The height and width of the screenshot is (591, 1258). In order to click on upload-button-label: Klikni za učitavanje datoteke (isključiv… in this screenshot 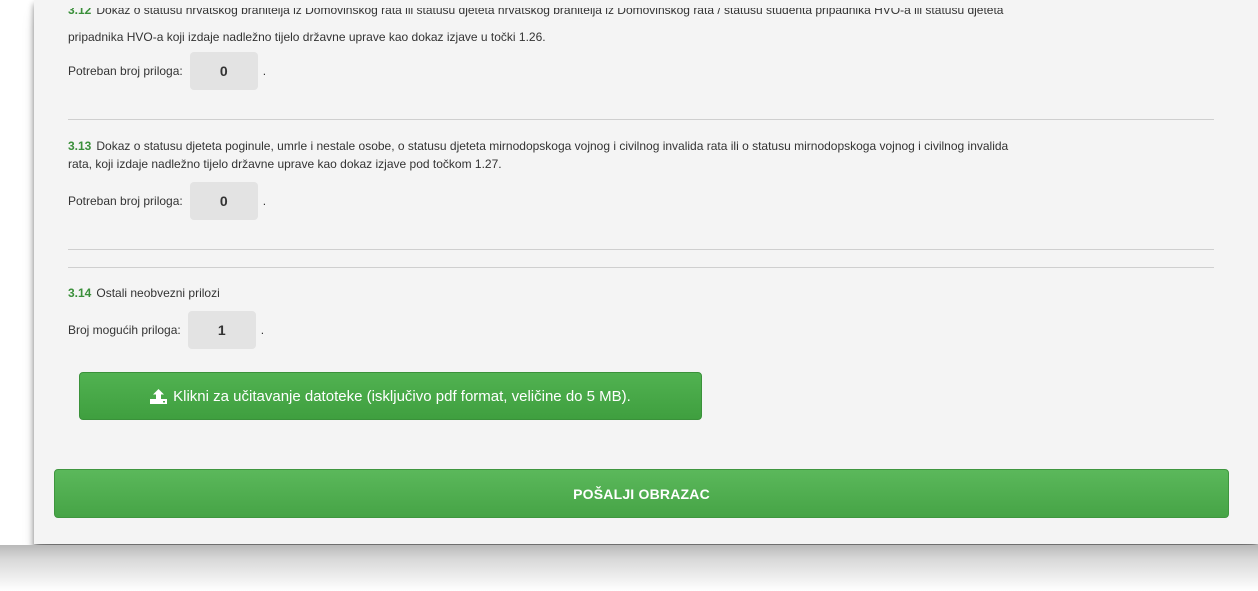, I will do `click(402, 396)`.